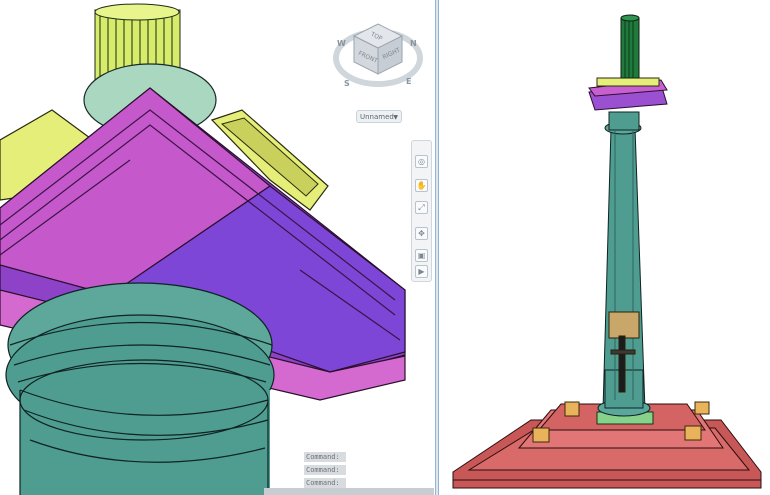  What do you see at coordinates (421, 271) in the screenshot?
I see `play-icon: ▶` at bounding box center [421, 271].